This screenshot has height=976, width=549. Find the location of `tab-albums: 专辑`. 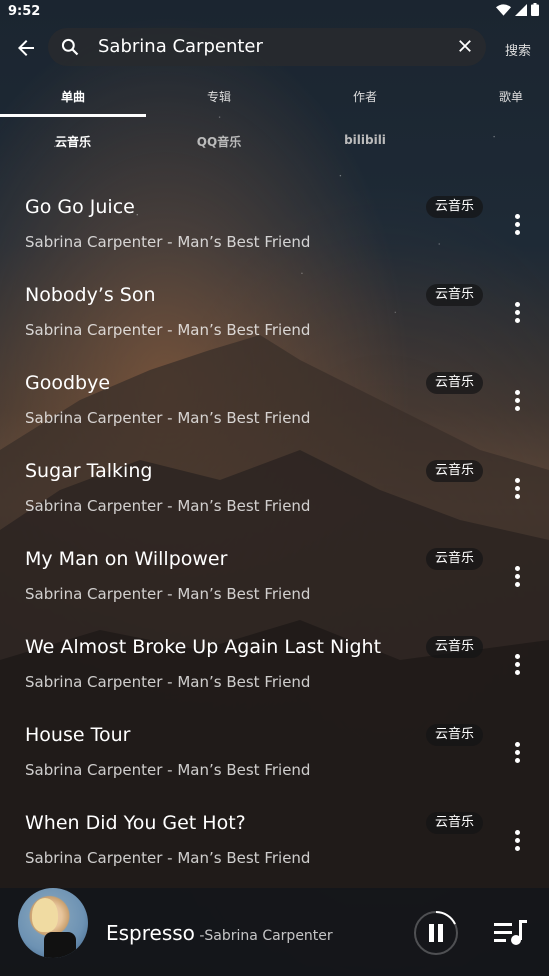

tab-albums: 专辑 is located at coordinates (219, 96).